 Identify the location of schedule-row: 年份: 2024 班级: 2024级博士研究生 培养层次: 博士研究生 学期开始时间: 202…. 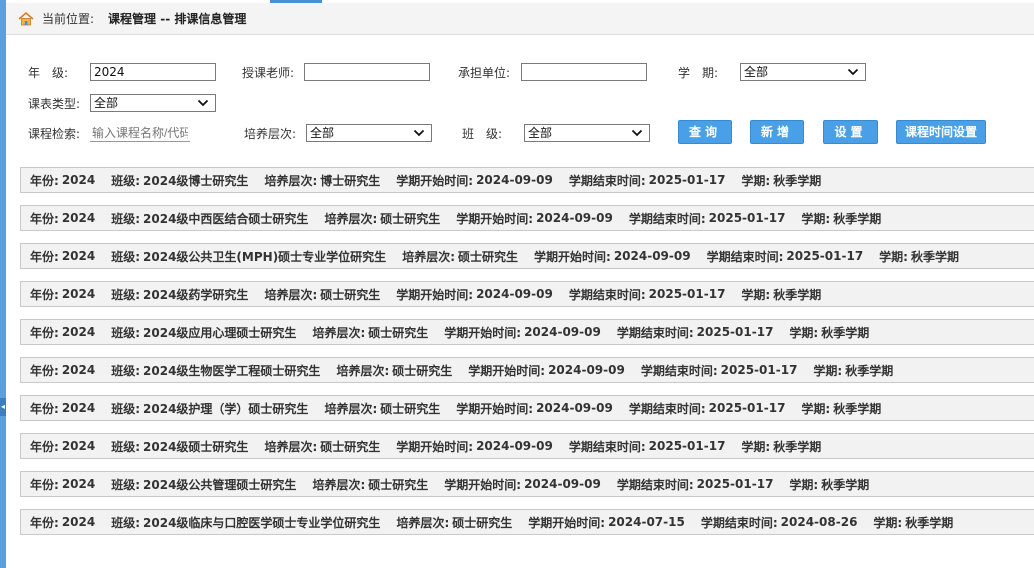
(527, 180).